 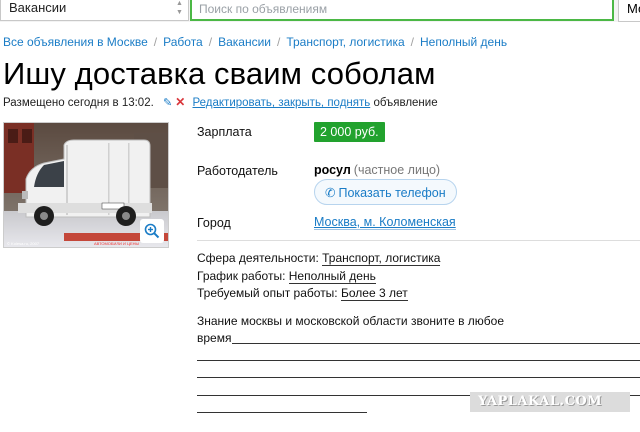 I want to click on description-line: время, so click(x=214, y=338).